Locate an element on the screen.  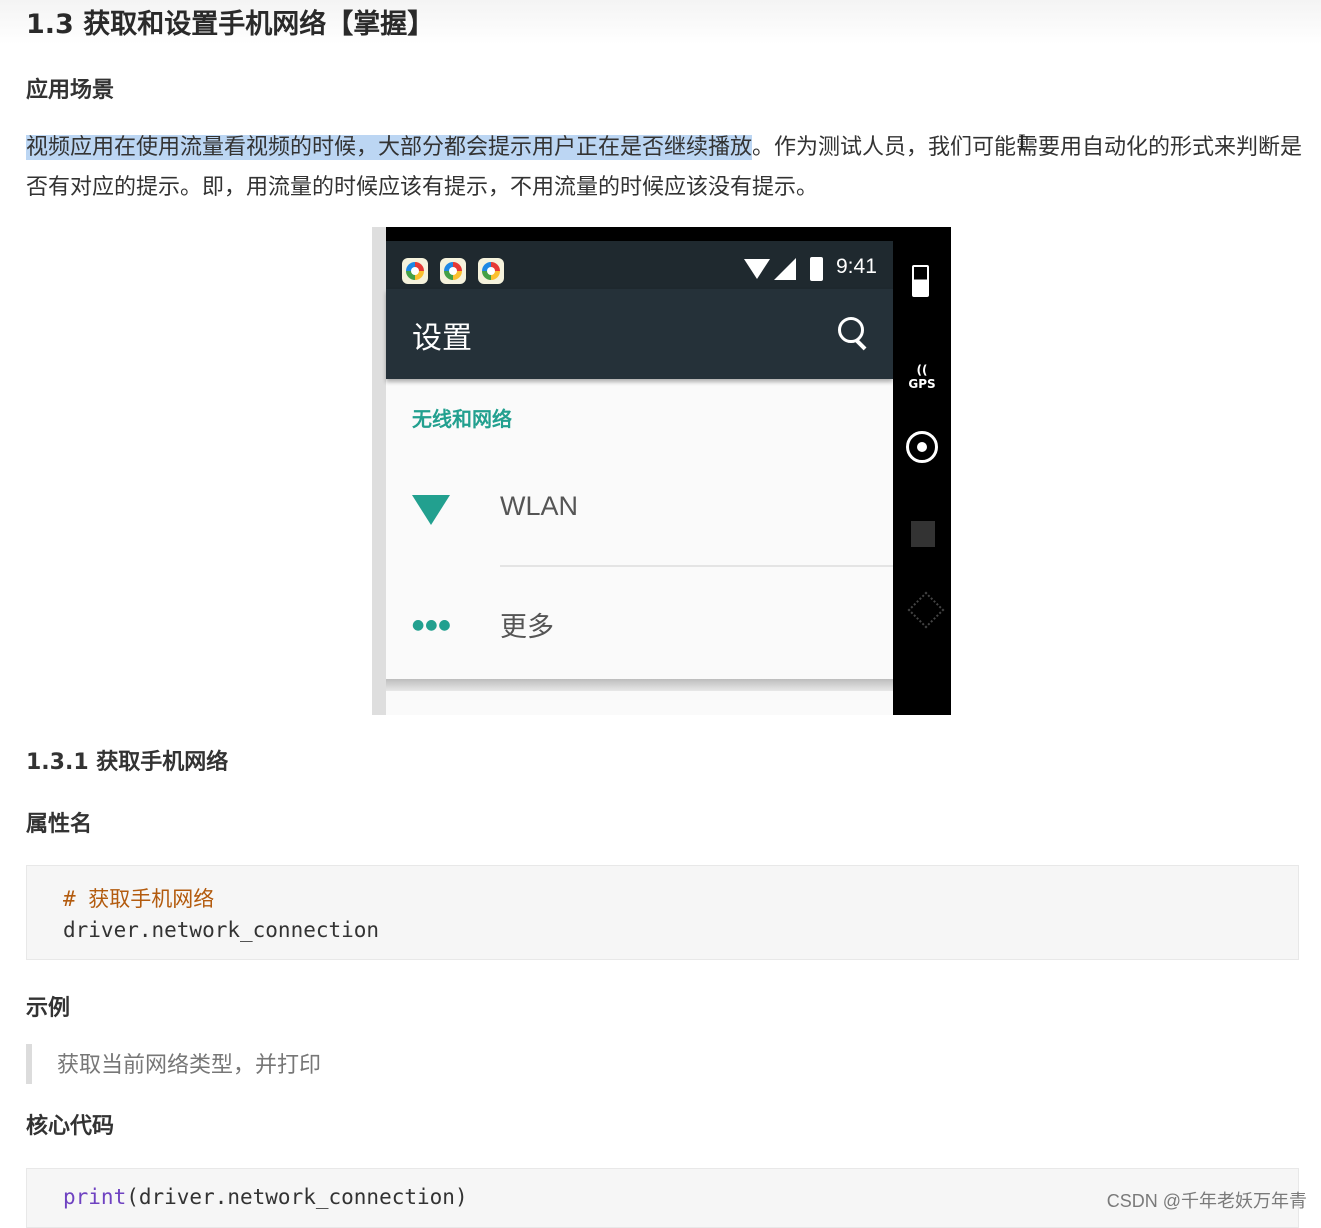
status-bar: 9:41 is located at coordinates (639, 258).